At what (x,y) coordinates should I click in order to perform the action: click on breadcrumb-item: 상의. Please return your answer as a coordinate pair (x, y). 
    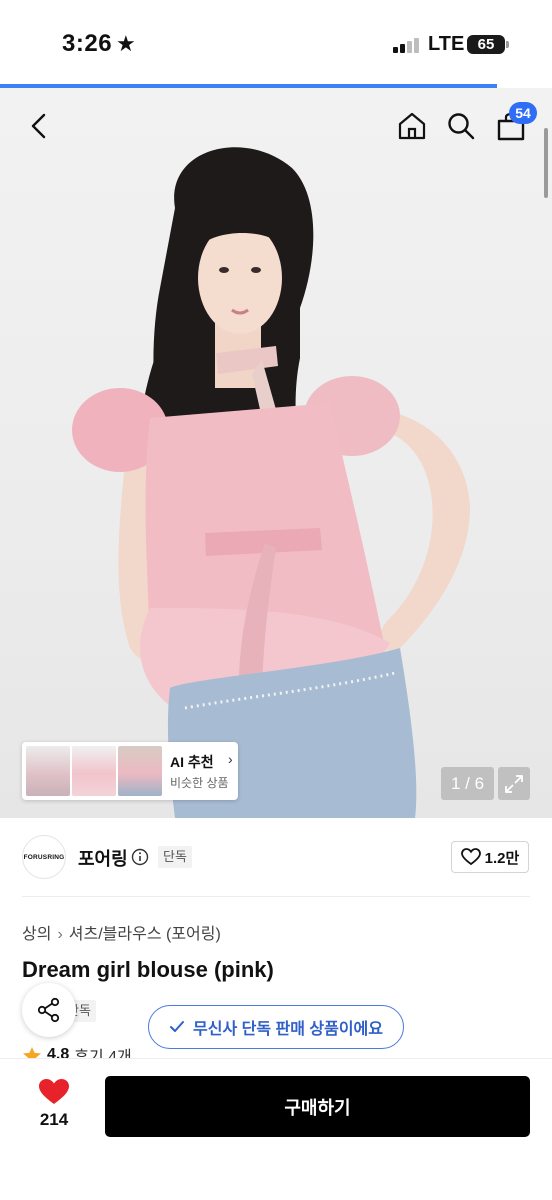
    Looking at the image, I should click on (36, 934).